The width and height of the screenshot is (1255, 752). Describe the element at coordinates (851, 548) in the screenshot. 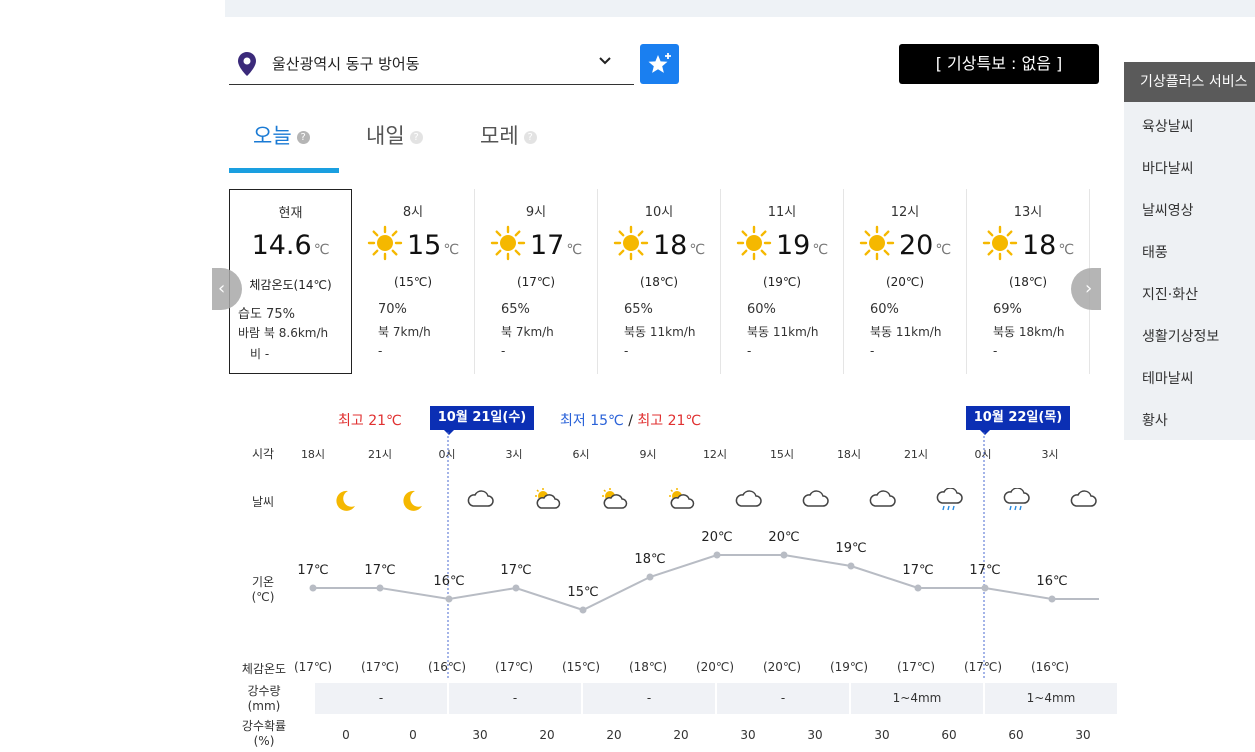

I see `temp-label: 19℃` at that location.